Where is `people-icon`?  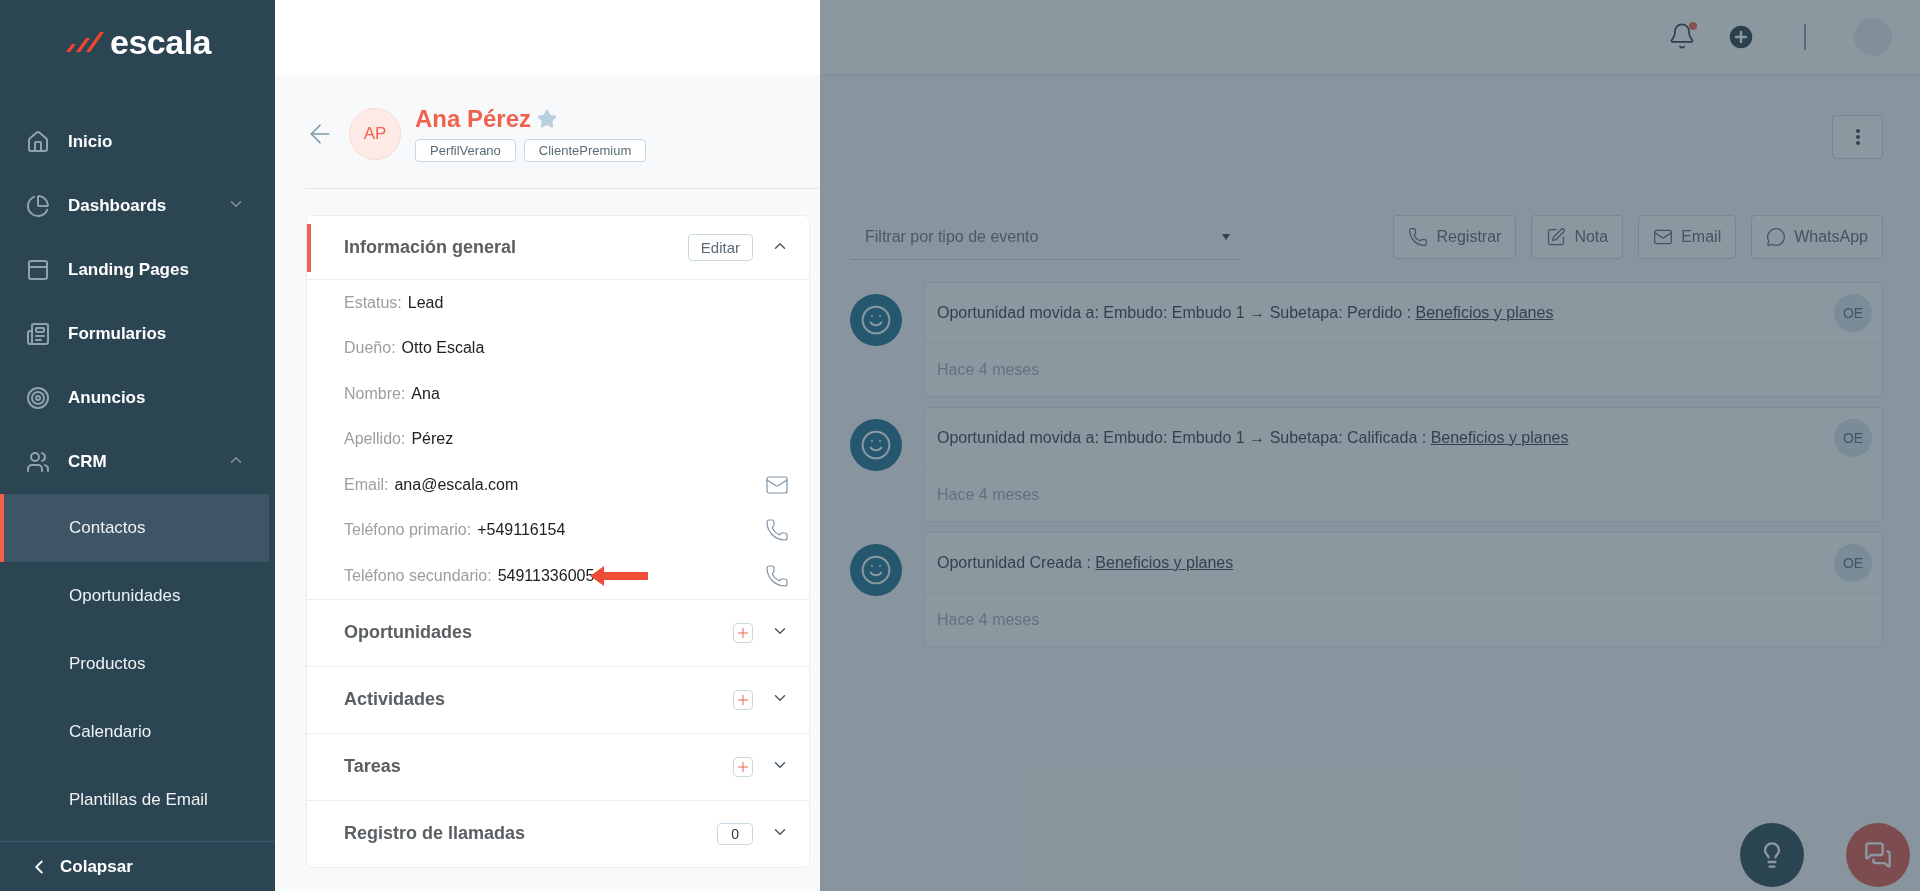 people-icon is located at coordinates (38, 462).